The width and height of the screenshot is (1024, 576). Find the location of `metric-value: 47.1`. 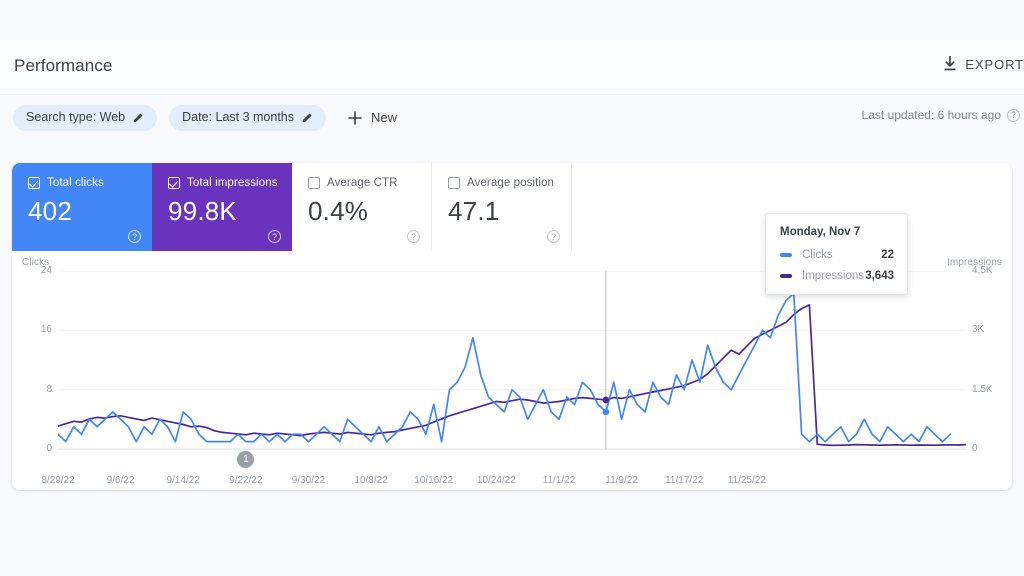

metric-value: 47.1 is located at coordinates (474, 211).